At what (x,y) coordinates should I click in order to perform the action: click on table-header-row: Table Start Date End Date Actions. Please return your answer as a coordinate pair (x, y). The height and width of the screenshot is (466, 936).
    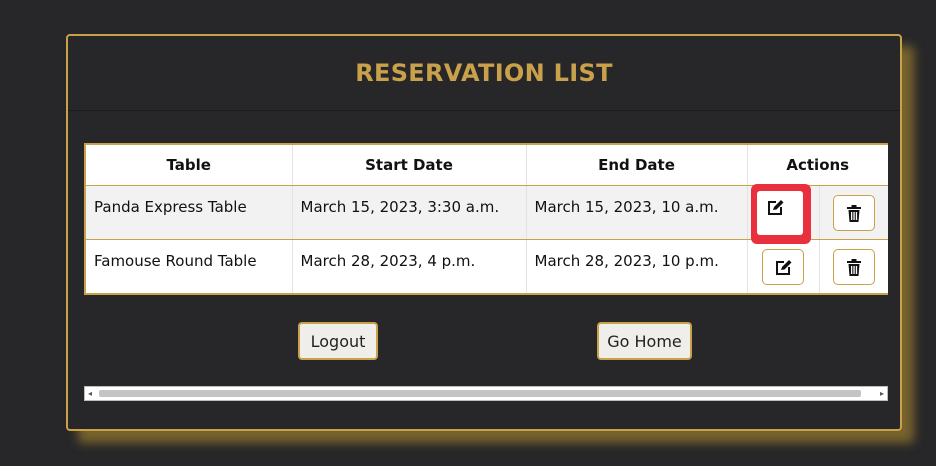
    Looking at the image, I should click on (486, 165).